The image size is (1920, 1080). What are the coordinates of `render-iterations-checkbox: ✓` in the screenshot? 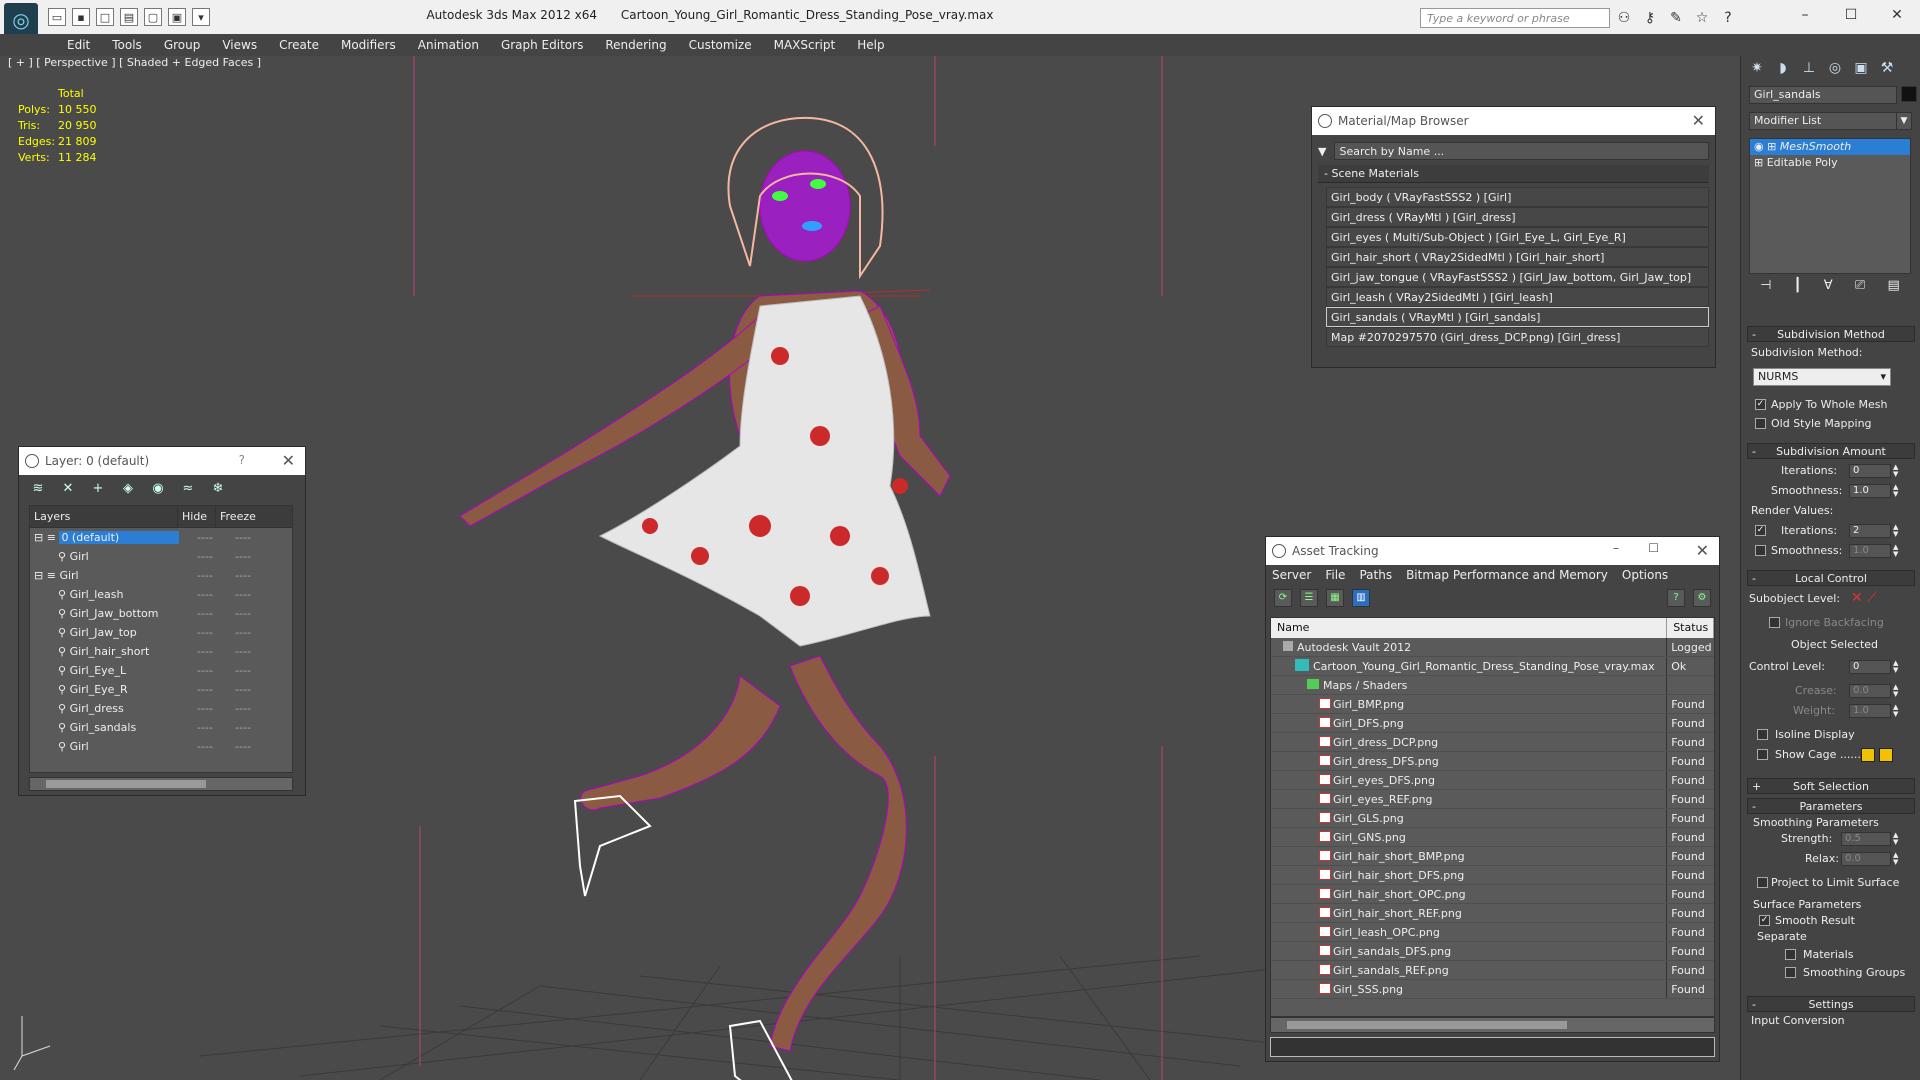 It's located at (1760, 530).